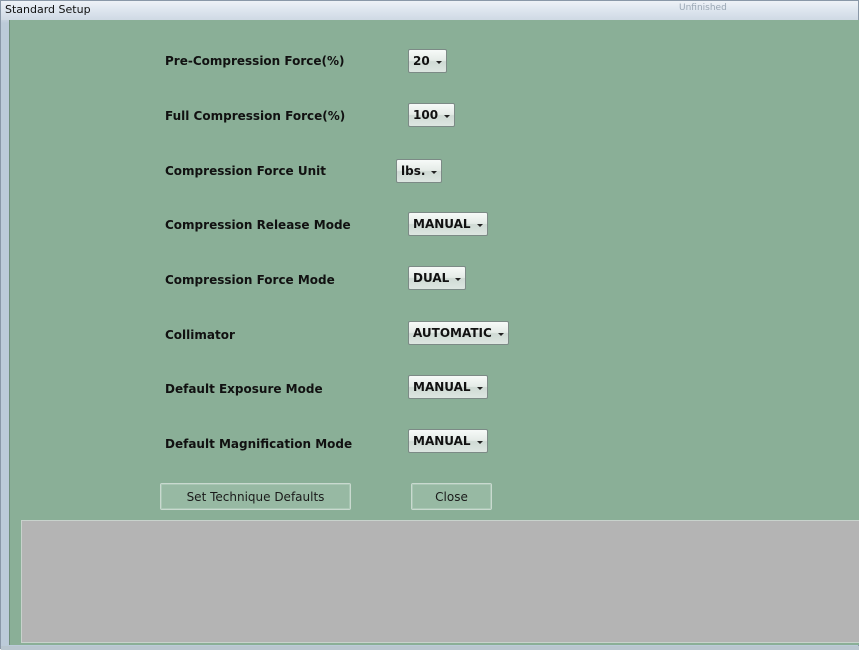  I want to click on default-magnification-mode-label: Default Magnification Mode, so click(259, 444).